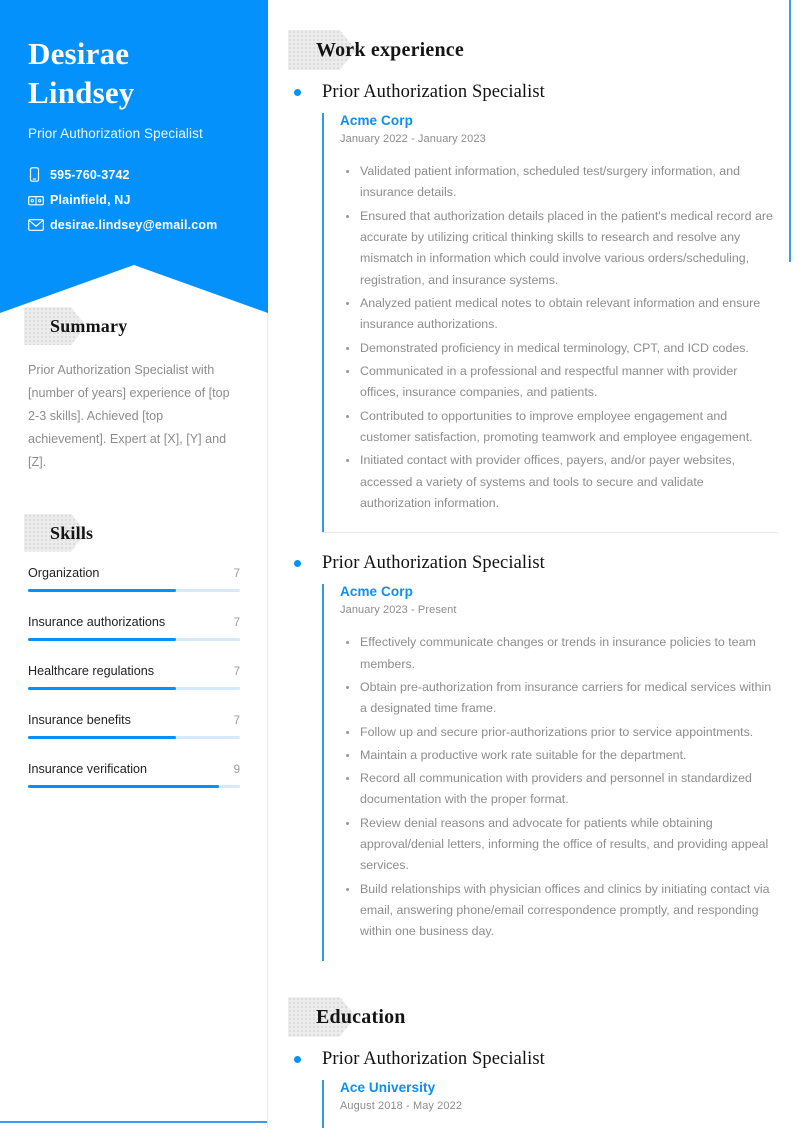 This screenshot has width=800, height=1128. Describe the element at coordinates (134, 726) in the screenshot. I see `skill-item: Insurance benefits 7` at that location.